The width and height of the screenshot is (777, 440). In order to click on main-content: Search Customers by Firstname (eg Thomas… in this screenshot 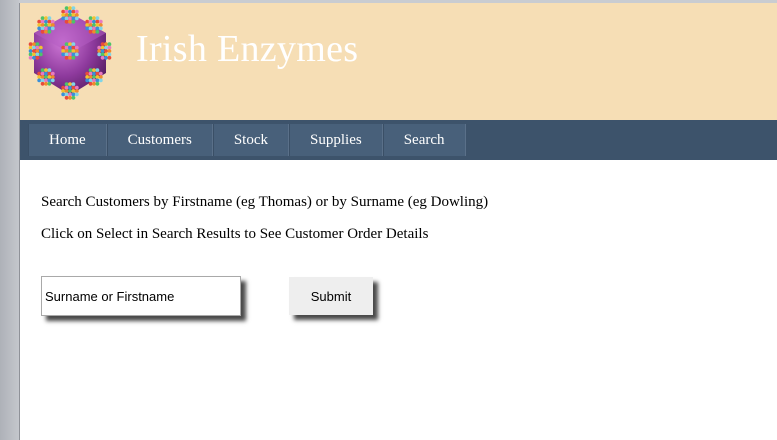, I will do `click(401, 218)`.